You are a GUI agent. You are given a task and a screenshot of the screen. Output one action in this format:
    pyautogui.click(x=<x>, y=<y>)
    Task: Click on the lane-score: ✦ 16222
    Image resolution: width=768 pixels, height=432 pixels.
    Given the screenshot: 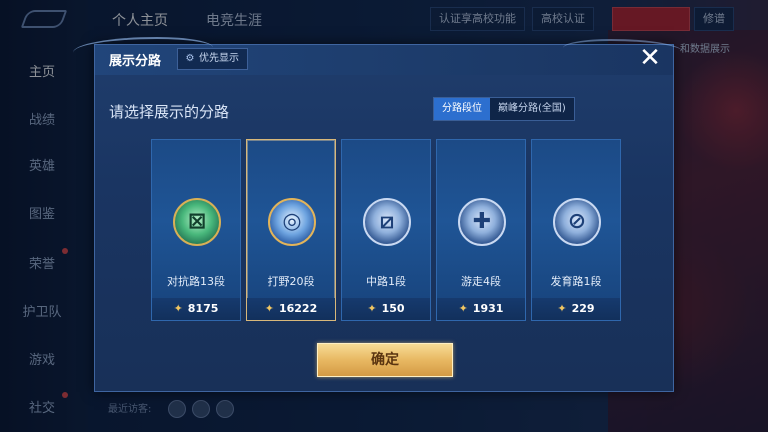 What is the action you would take?
    pyautogui.click(x=291, y=309)
    